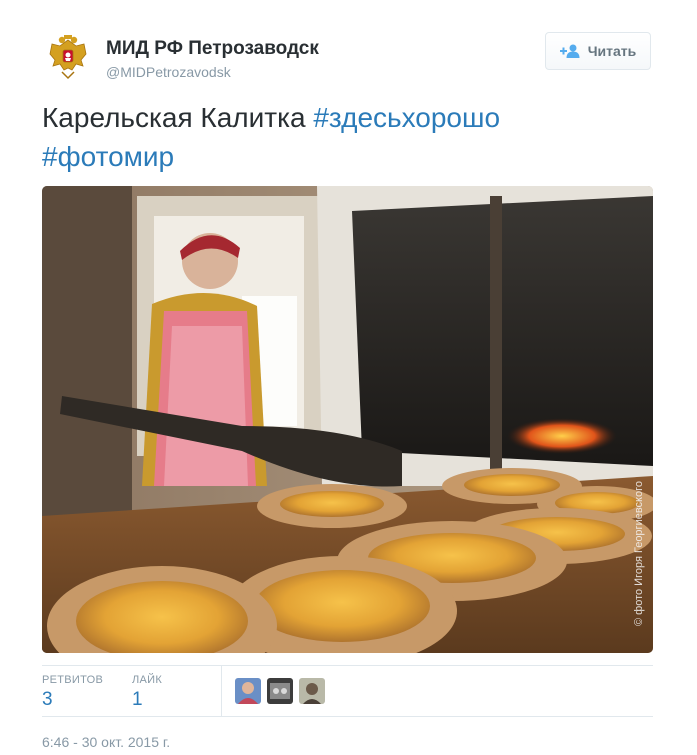 This screenshot has height=755, width=697. What do you see at coordinates (612, 51) in the screenshot?
I see `follow-button-label: Читать` at bounding box center [612, 51].